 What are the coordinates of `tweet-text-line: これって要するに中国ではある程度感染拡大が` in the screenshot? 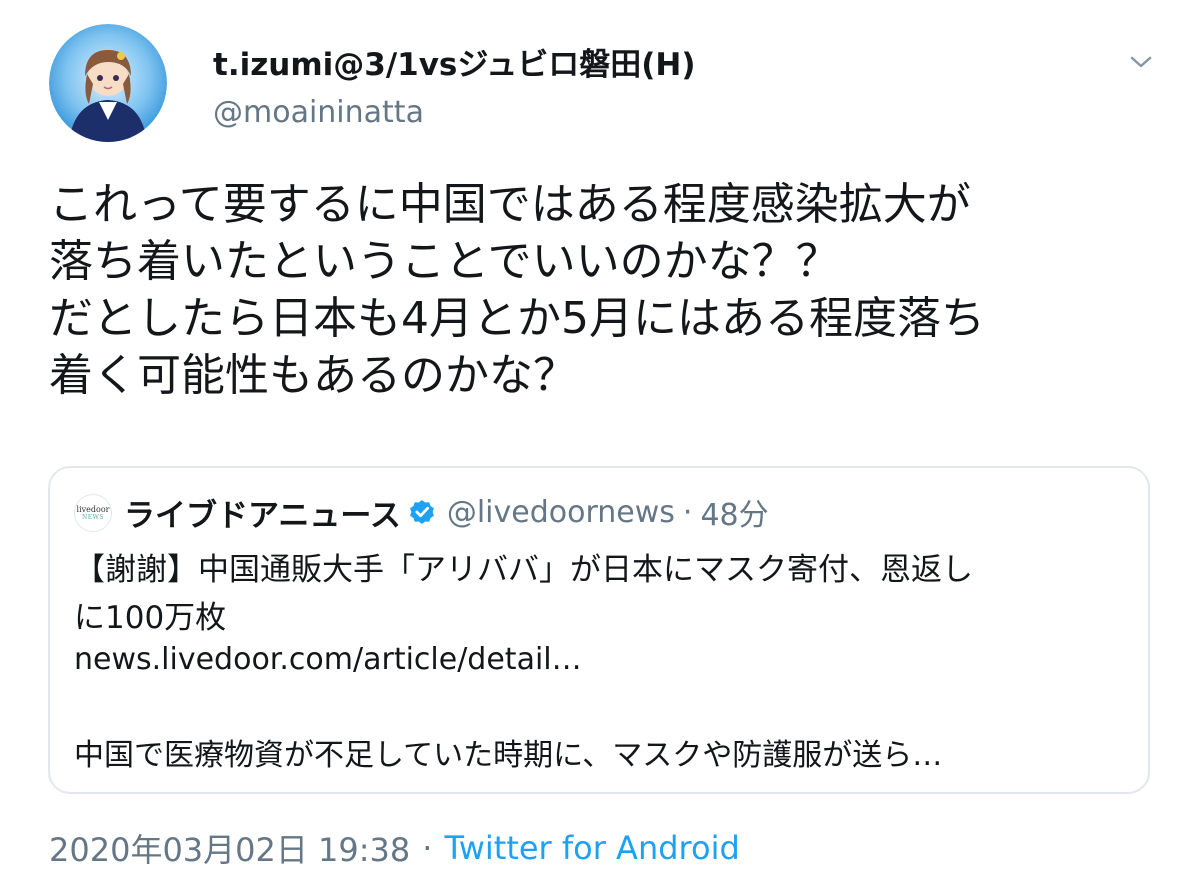 It's located at (510, 204).